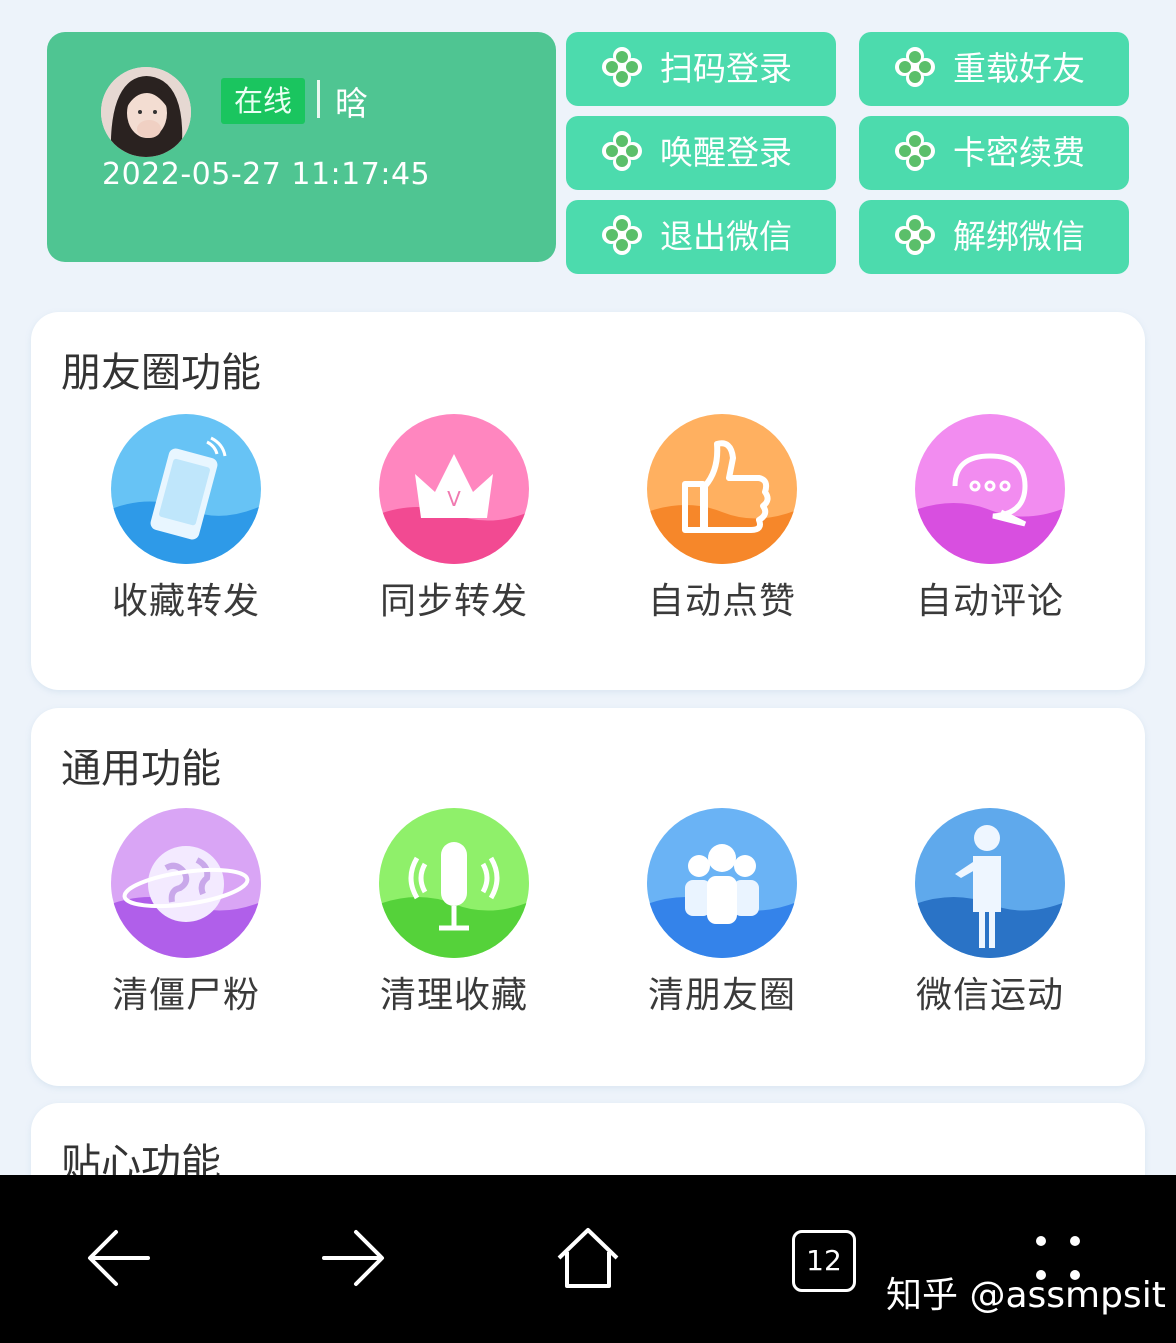 The image size is (1176, 1343). I want to click on feature-sync-forward: V 同步转发, so click(454, 519).